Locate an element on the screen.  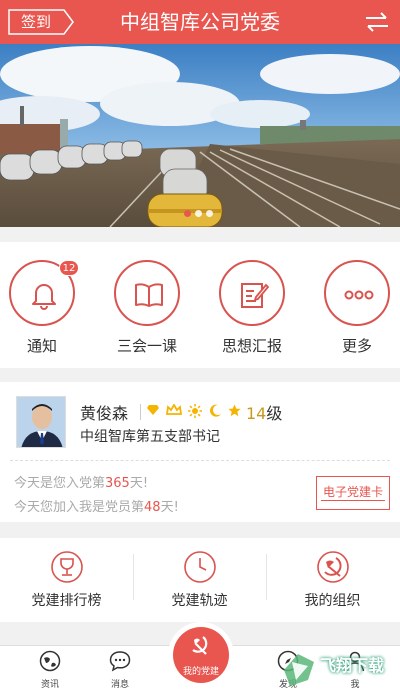
carousel-dot-active is located at coordinates (187, 213).